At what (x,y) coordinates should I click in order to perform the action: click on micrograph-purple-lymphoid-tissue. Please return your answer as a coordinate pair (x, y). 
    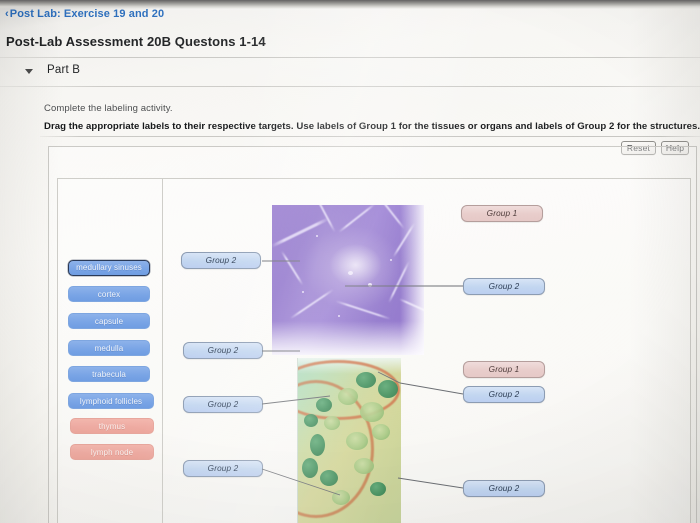
    Looking at the image, I should click on (348, 280).